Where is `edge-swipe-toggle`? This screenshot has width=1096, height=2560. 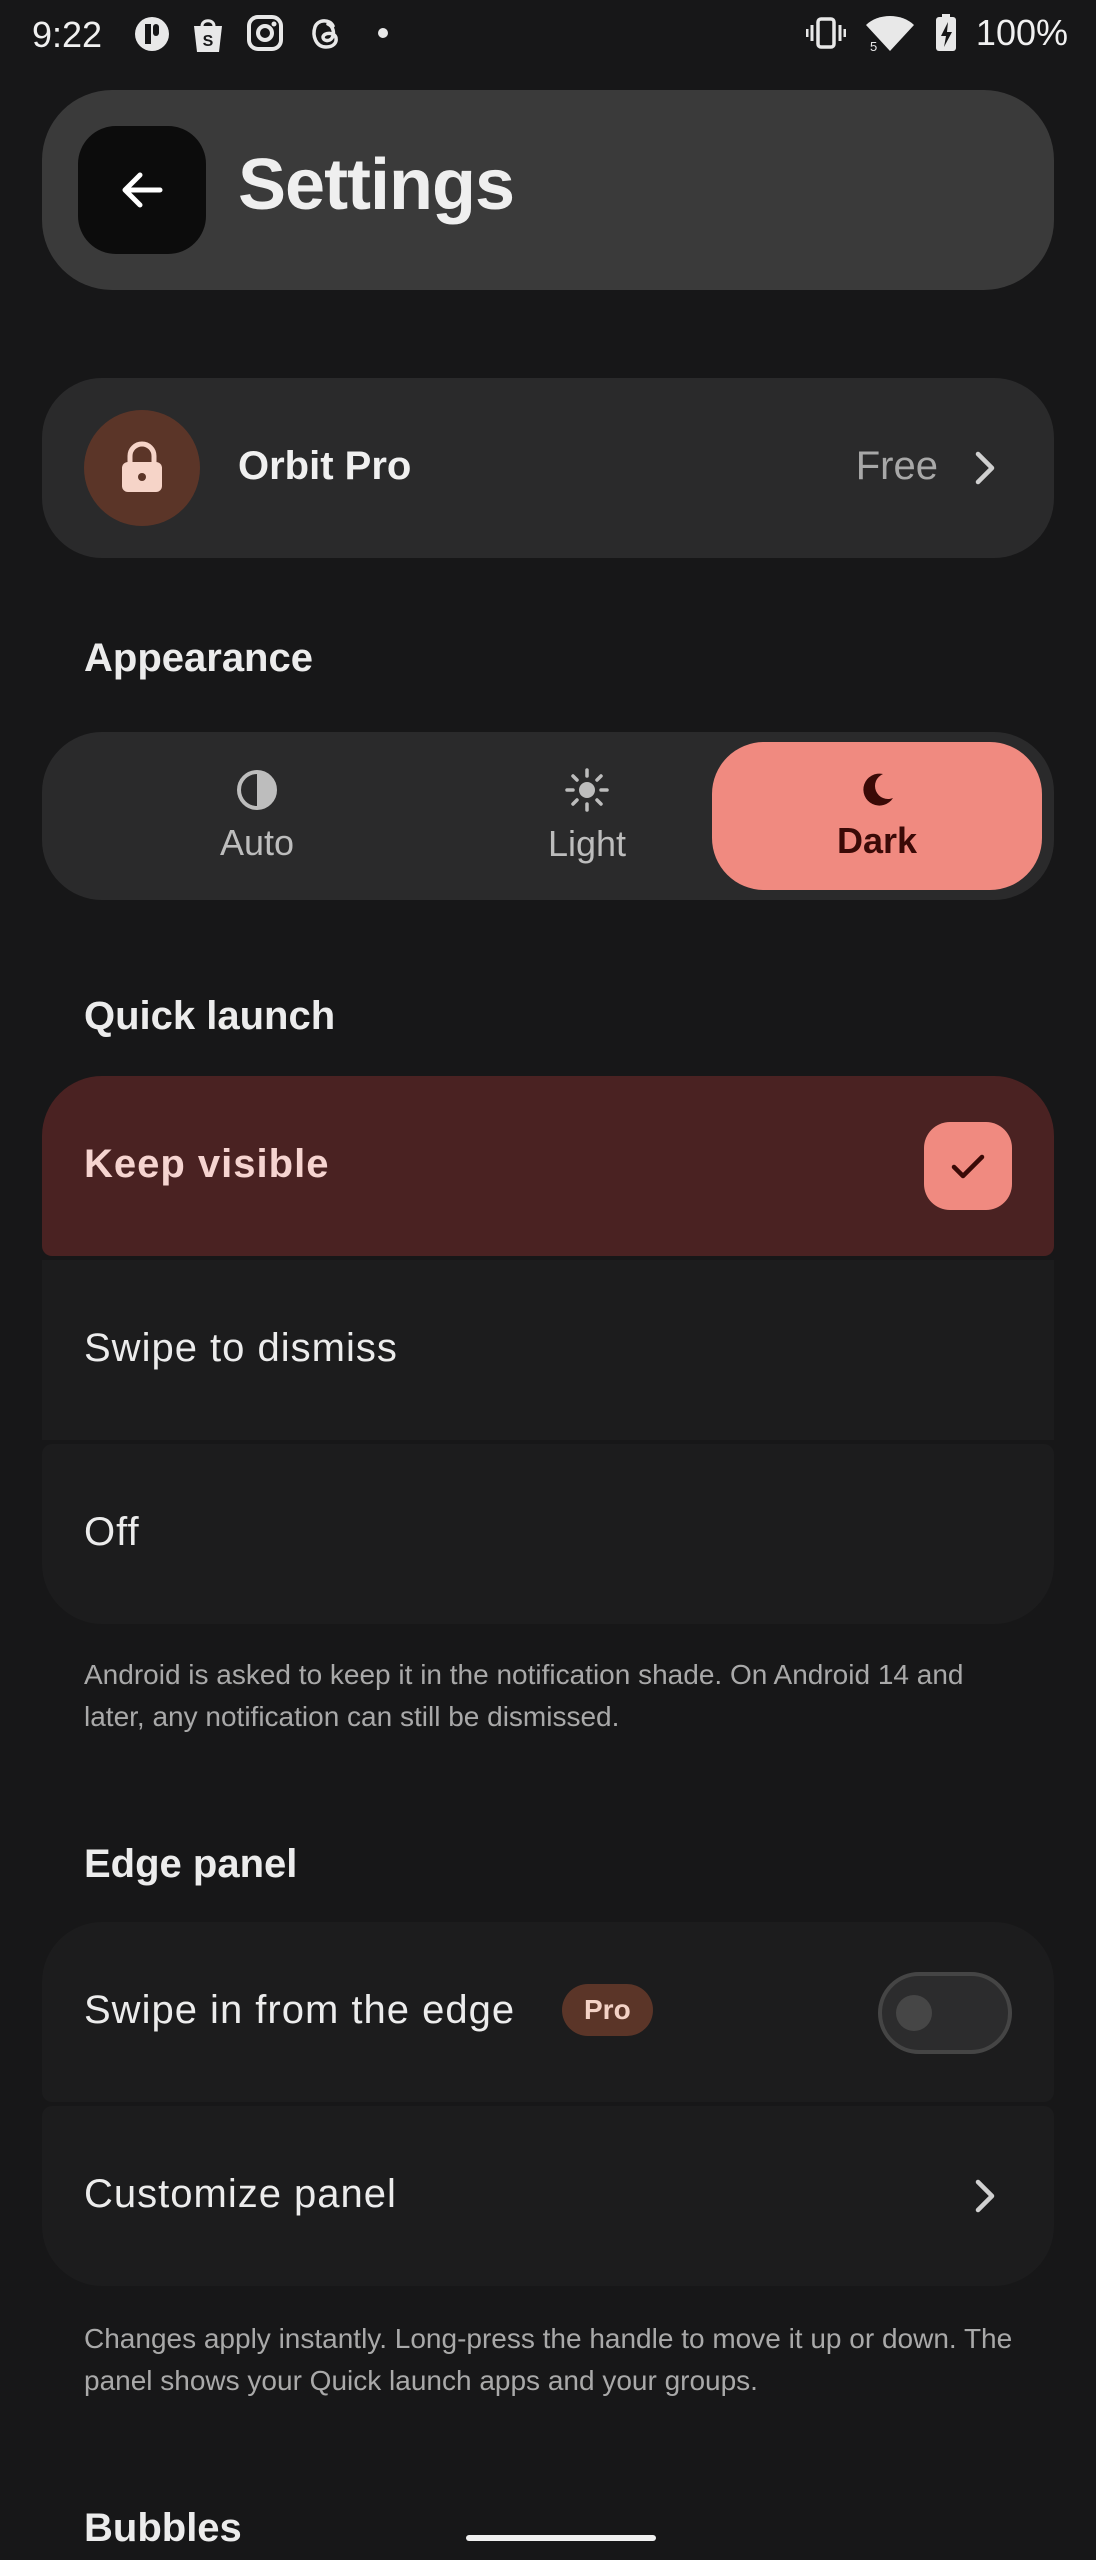
edge-swipe-toggle is located at coordinates (945, 2013).